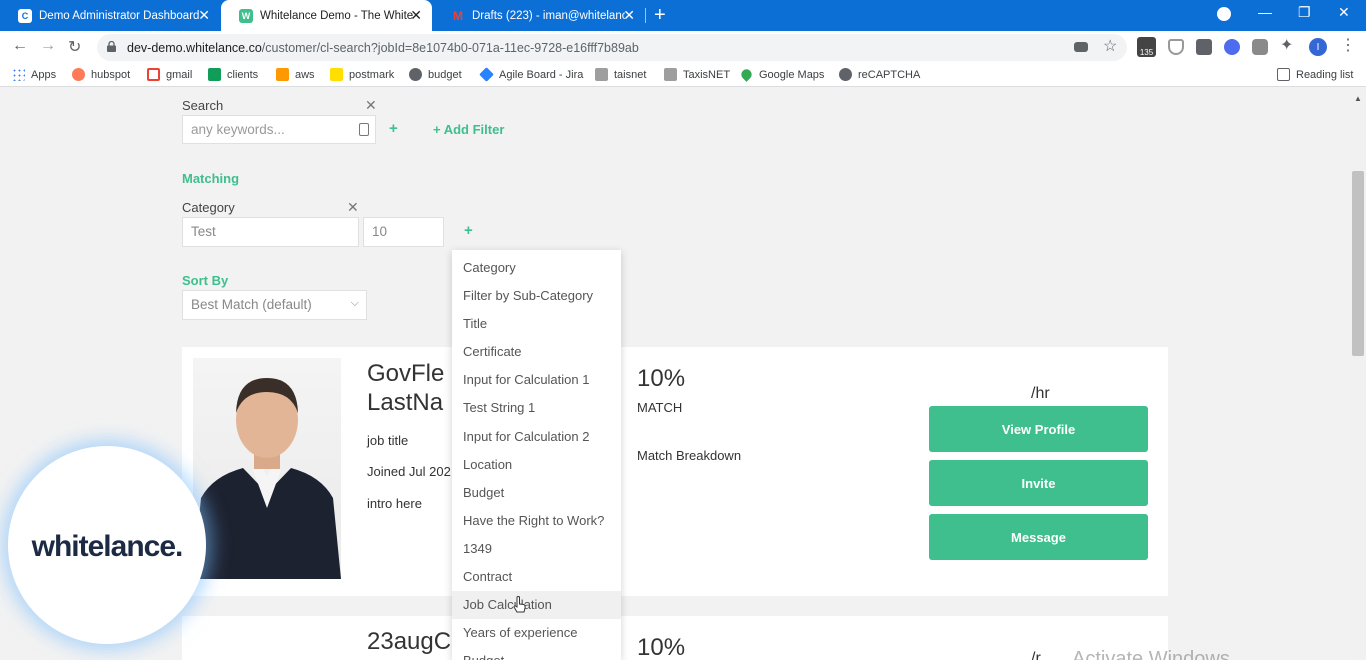 The height and width of the screenshot is (660, 1366). What do you see at coordinates (405, 374) in the screenshot?
I see `candidate-name: GovFle` at bounding box center [405, 374].